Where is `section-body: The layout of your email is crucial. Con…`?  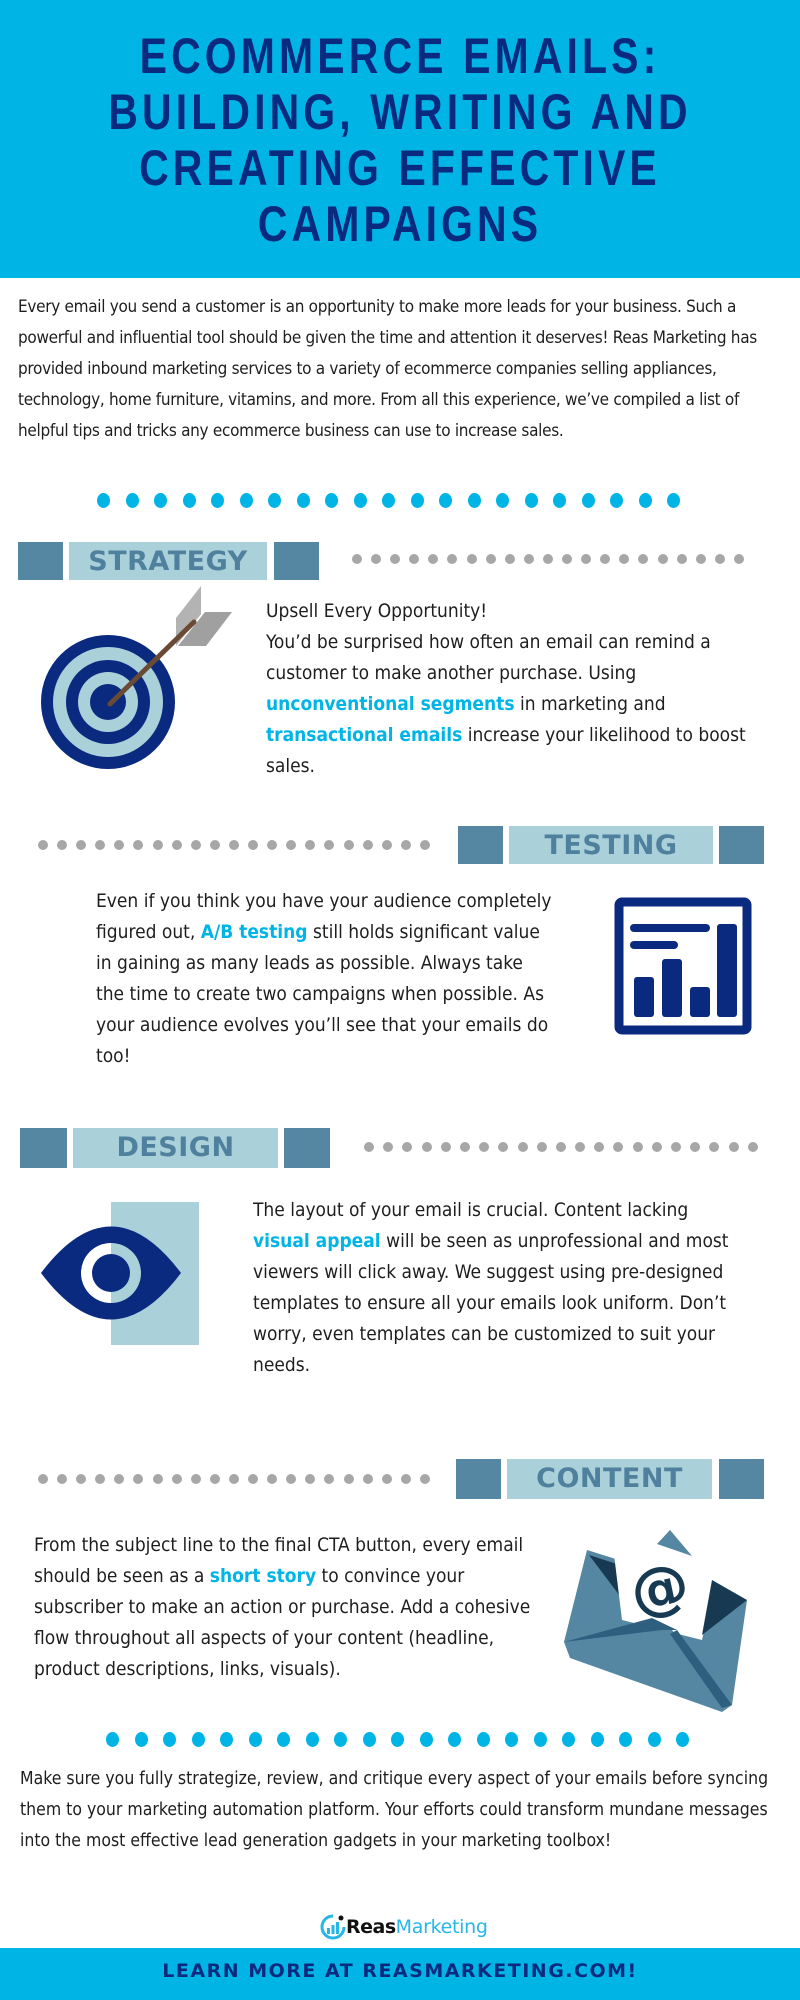 section-body: The layout of your email is crucial. Con… is located at coordinates (498, 1288).